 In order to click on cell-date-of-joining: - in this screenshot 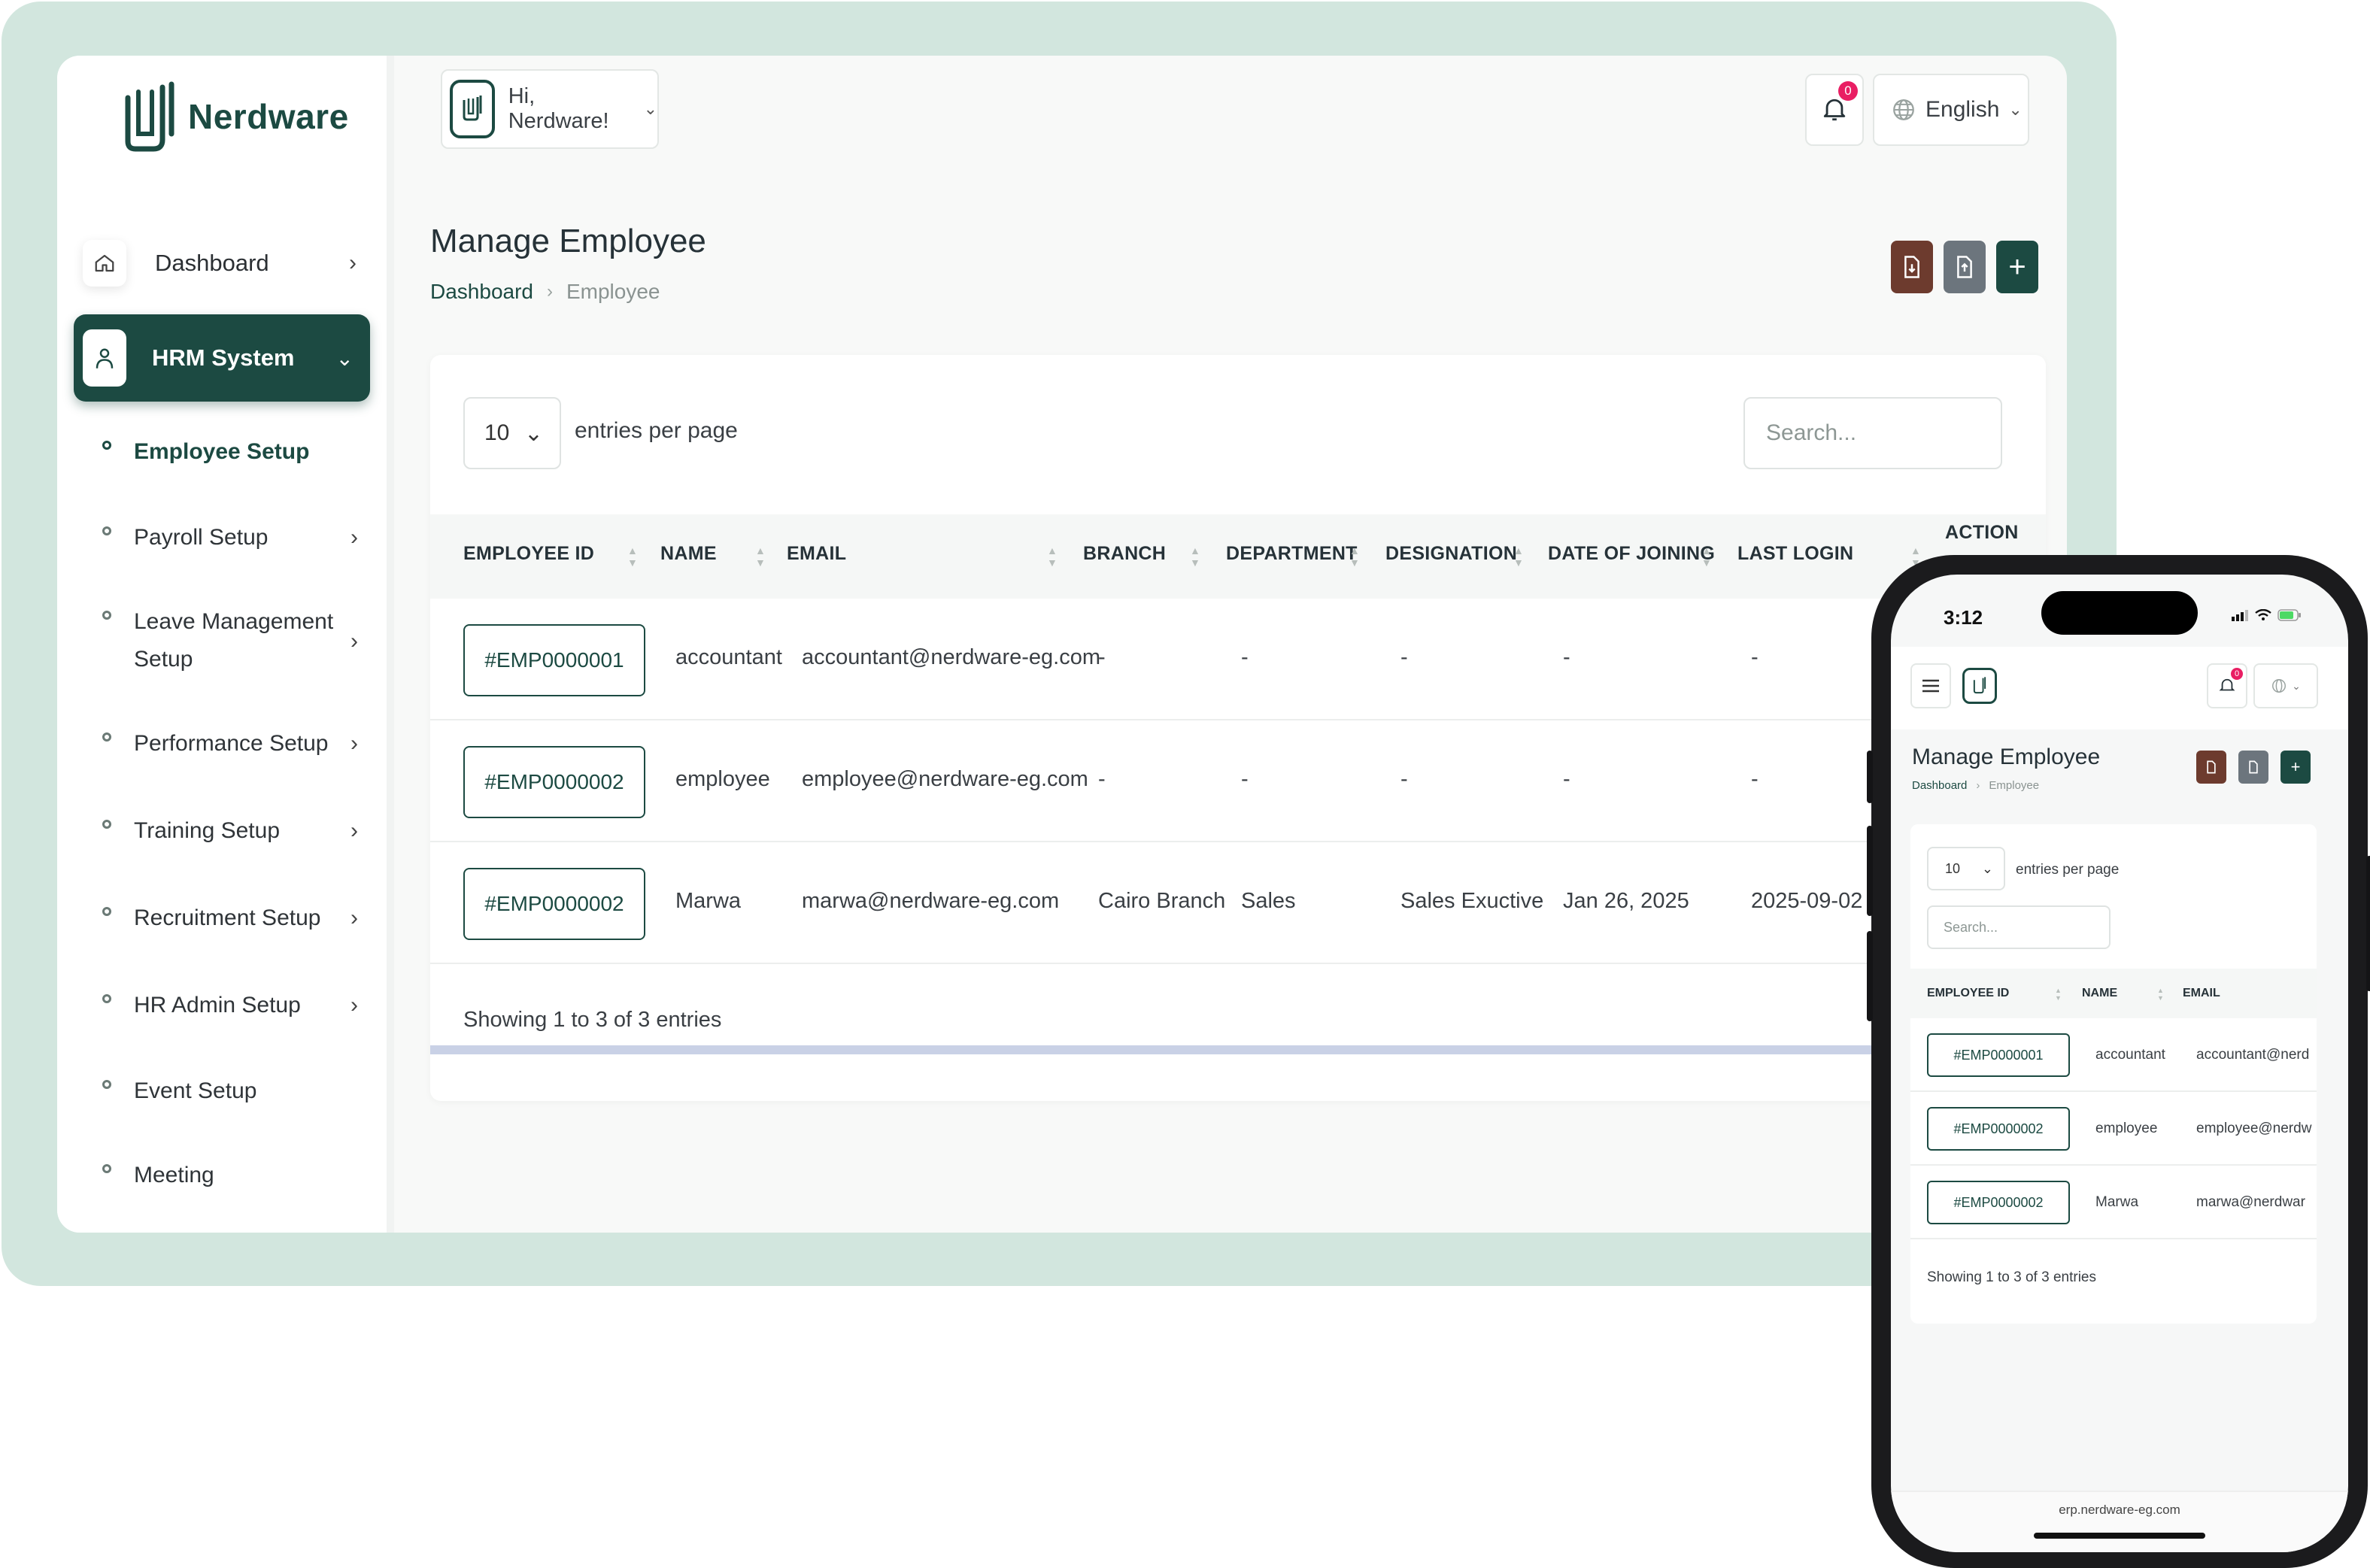, I will do `click(1566, 779)`.